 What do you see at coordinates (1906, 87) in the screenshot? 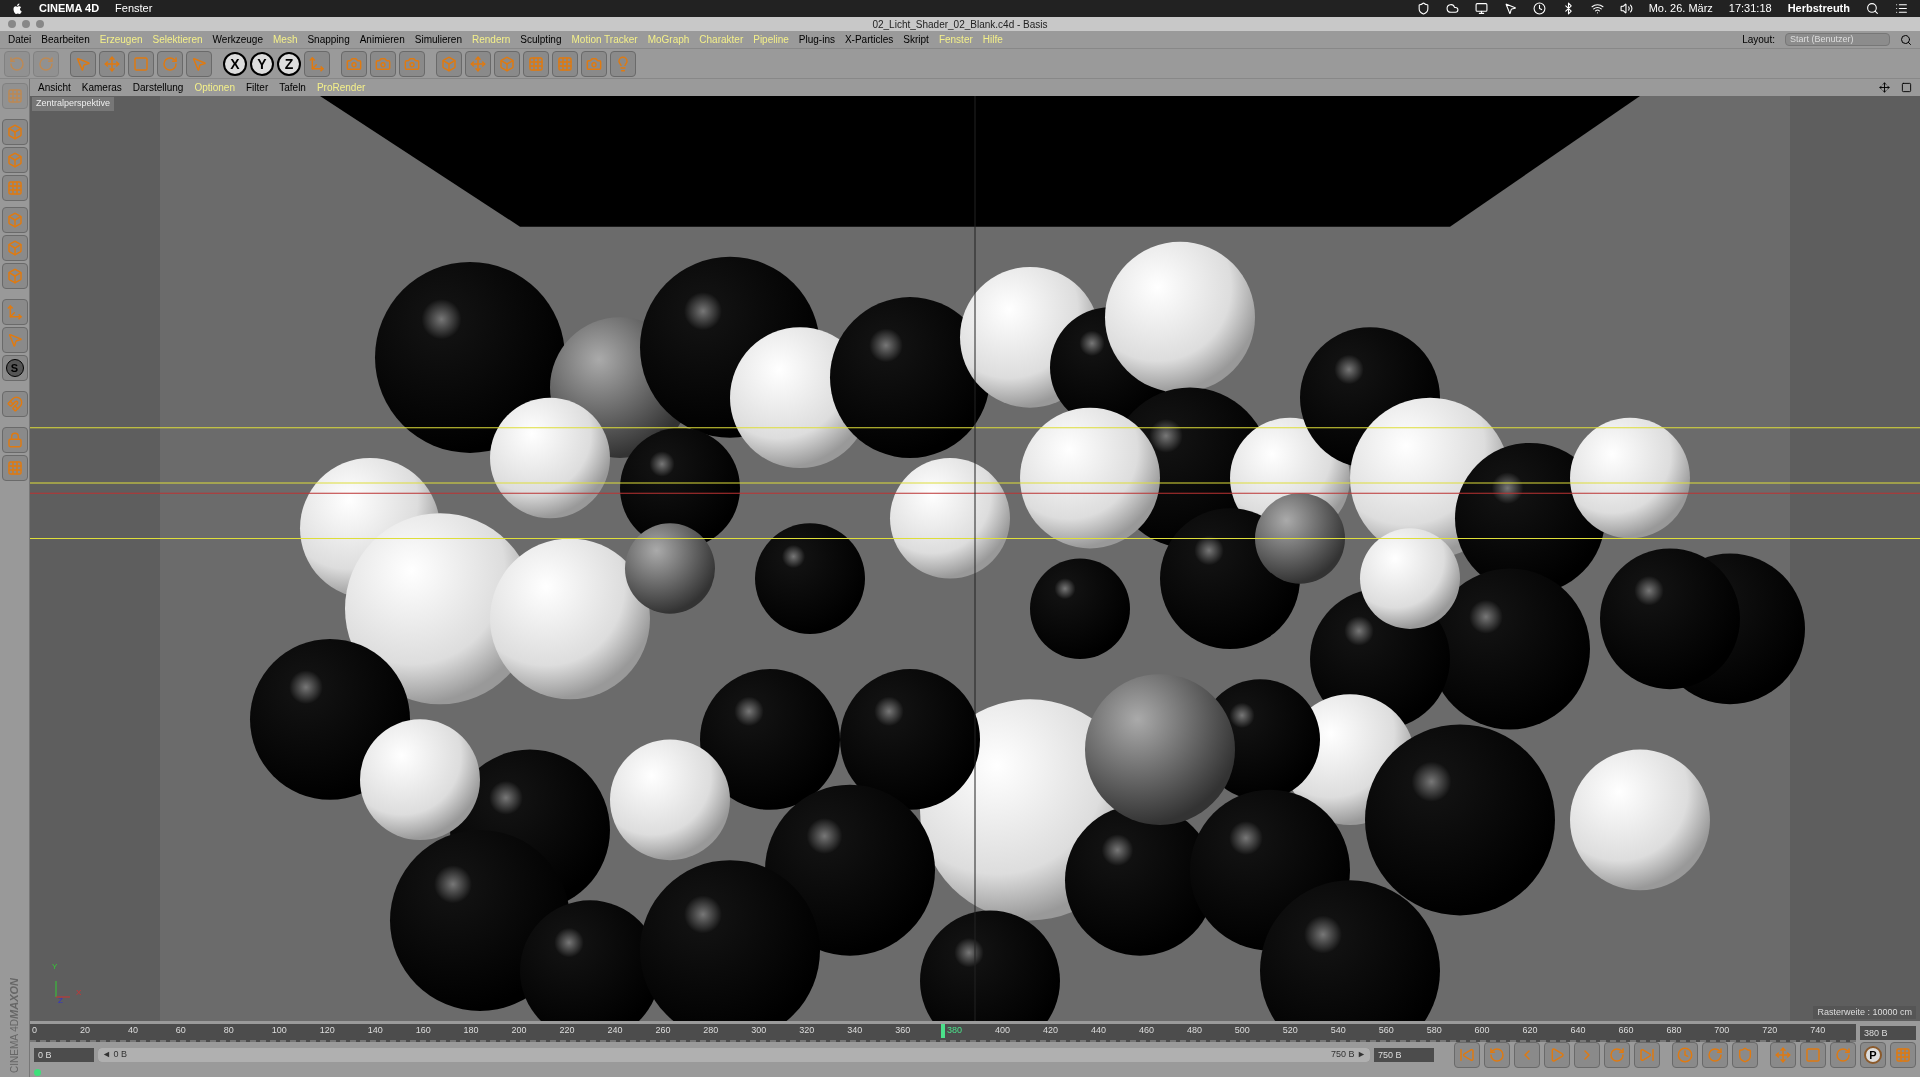
I see `maximize-view-icon` at bounding box center [1906, 87].